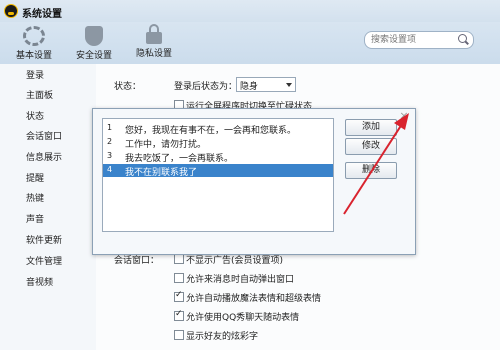 This screenshot has height=350, width=500. Describe the element at coordinates (35, 197) in the screenshot. I see `sidebar-item-hotkeys: 热键` at that location.